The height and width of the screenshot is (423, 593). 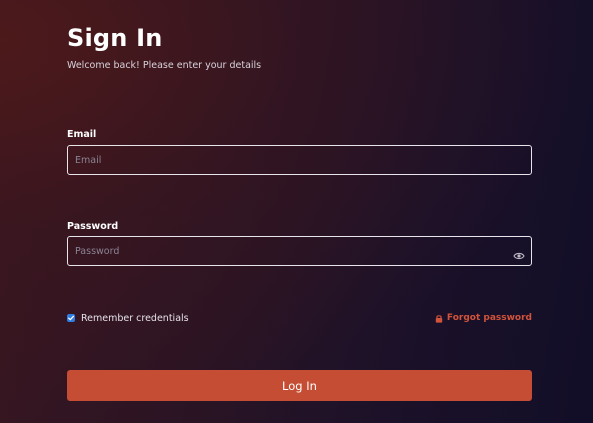 What do you see at coordinates (299, 385) in the screenshot?
I see `login-button: Log In` at bounding box center [299, 385].